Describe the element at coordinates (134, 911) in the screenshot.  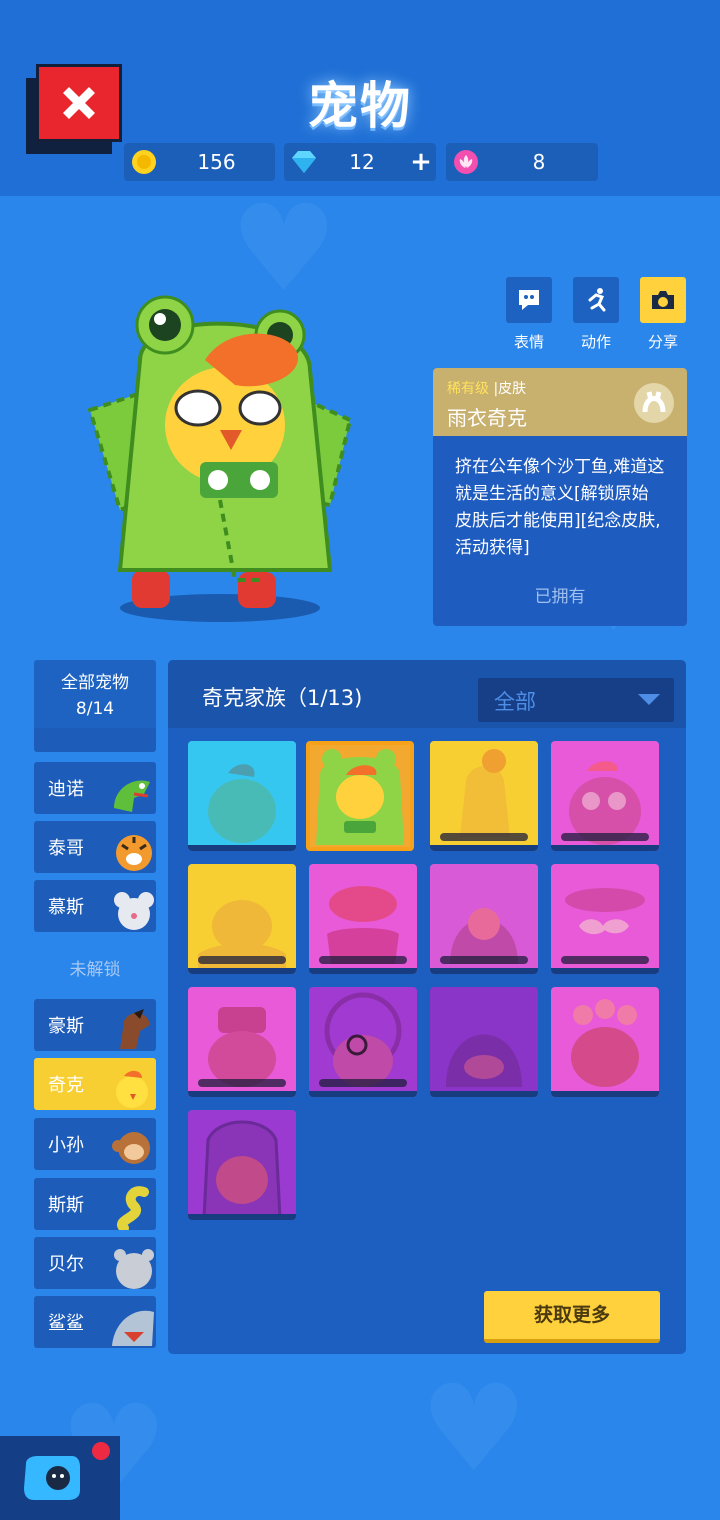
I see `mouse-pet-icon` at that location.